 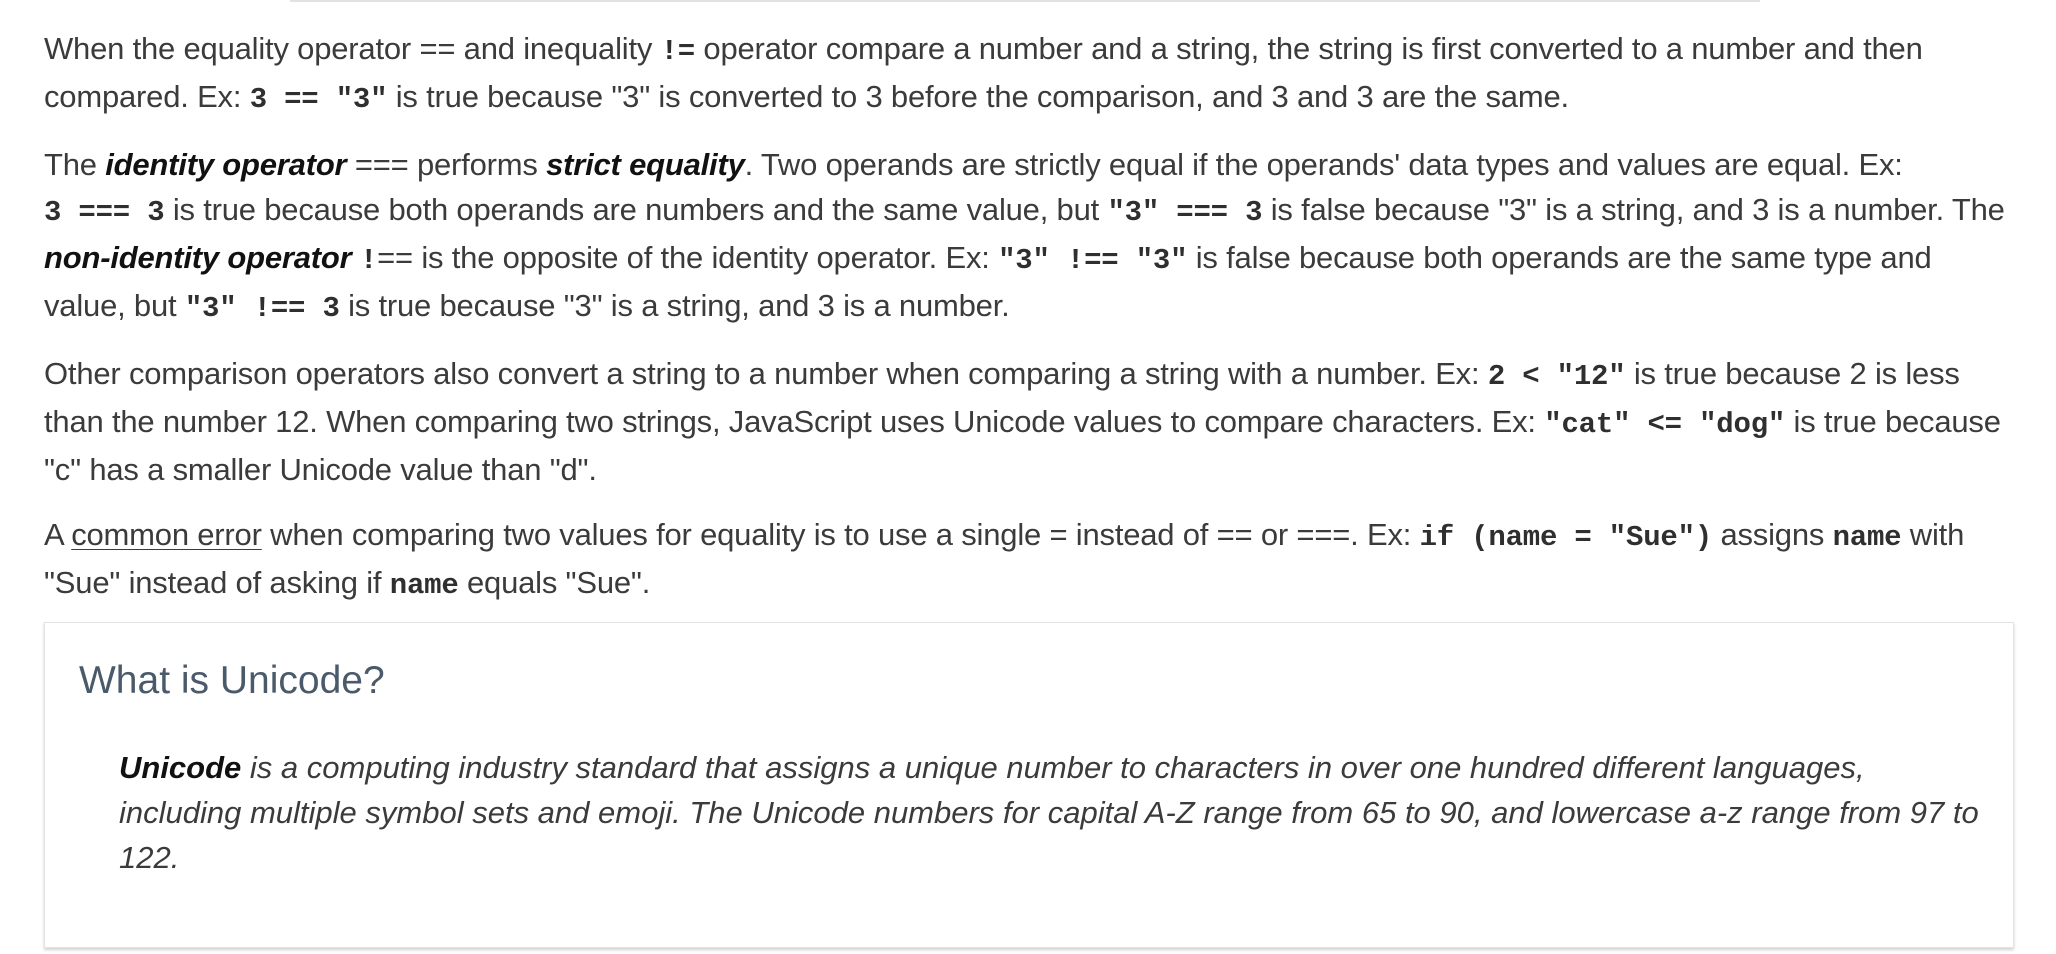 I want to click on term-strict-equality: strict equality, so click(x=645, y=164).